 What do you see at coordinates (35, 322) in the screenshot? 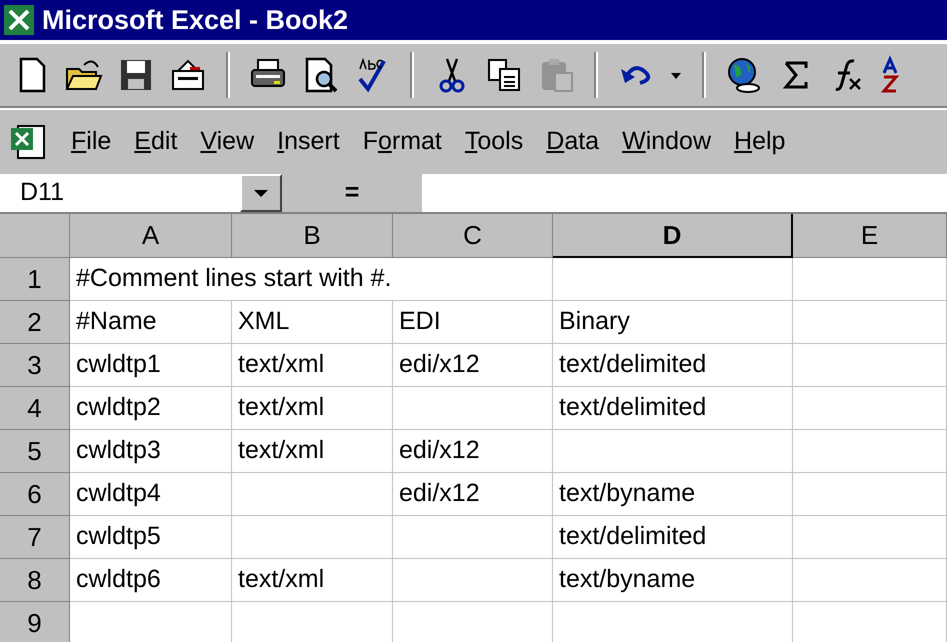
I see `row-header: 2` at bounding box center [35, 322].